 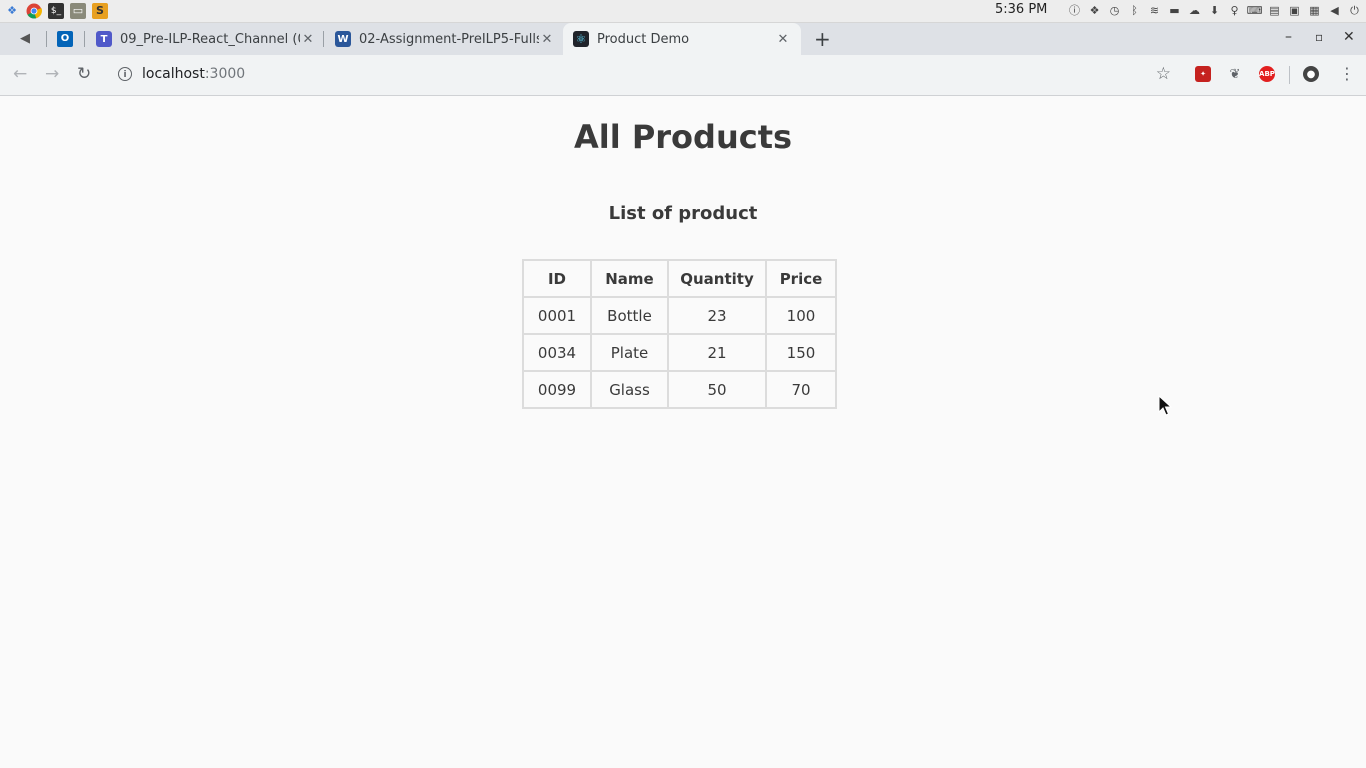 I want to click on maximize-icon: ▫, so click(x=1319, y=37).